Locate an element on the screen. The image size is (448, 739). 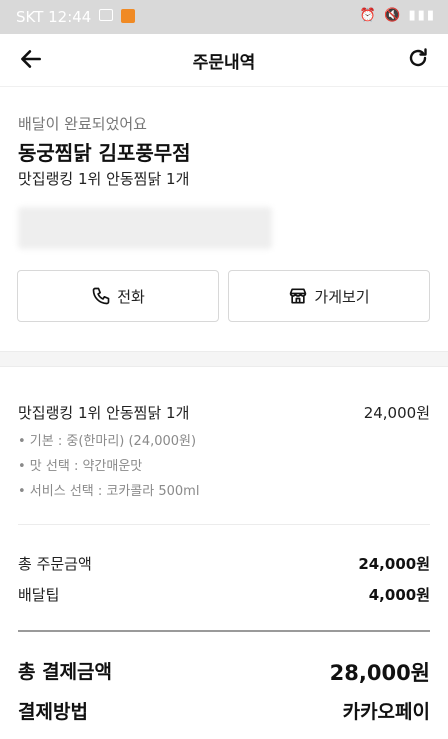
order-total-value: 24,000원 is located at coordinates (394, 564).